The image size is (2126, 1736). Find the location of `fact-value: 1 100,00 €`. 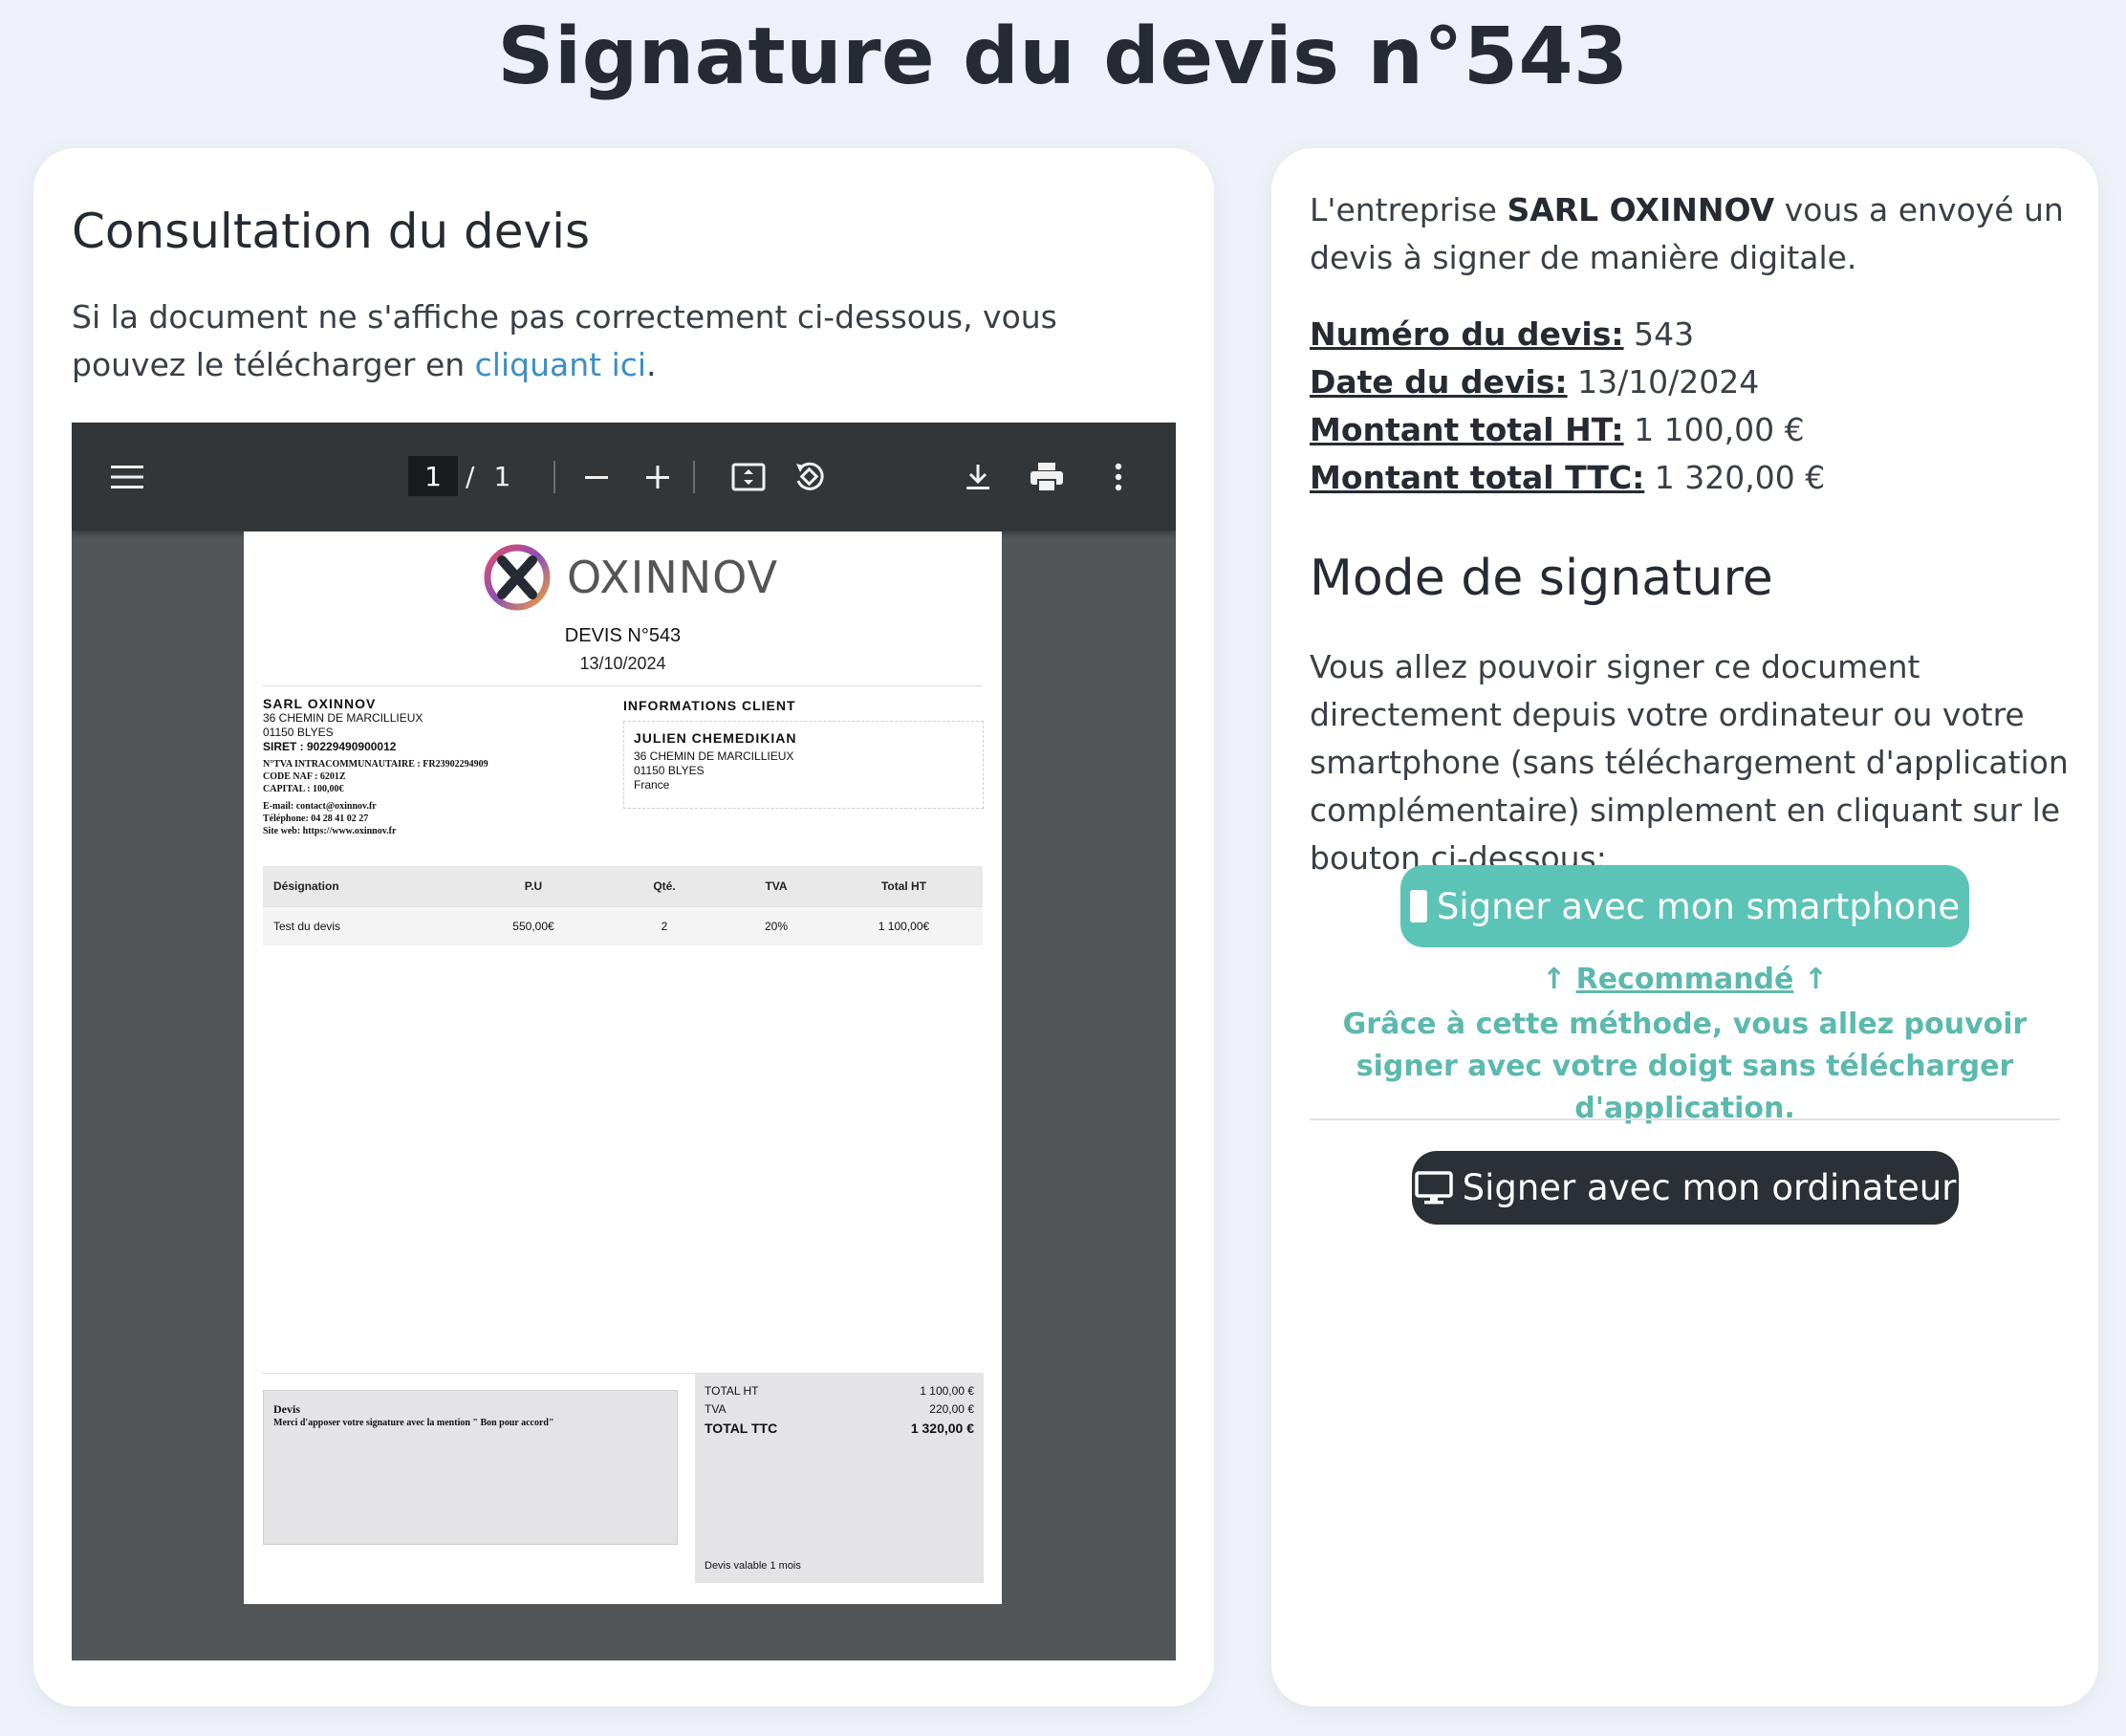

fact-value: 1 100,00 € is located at coordinates (1720, 430).